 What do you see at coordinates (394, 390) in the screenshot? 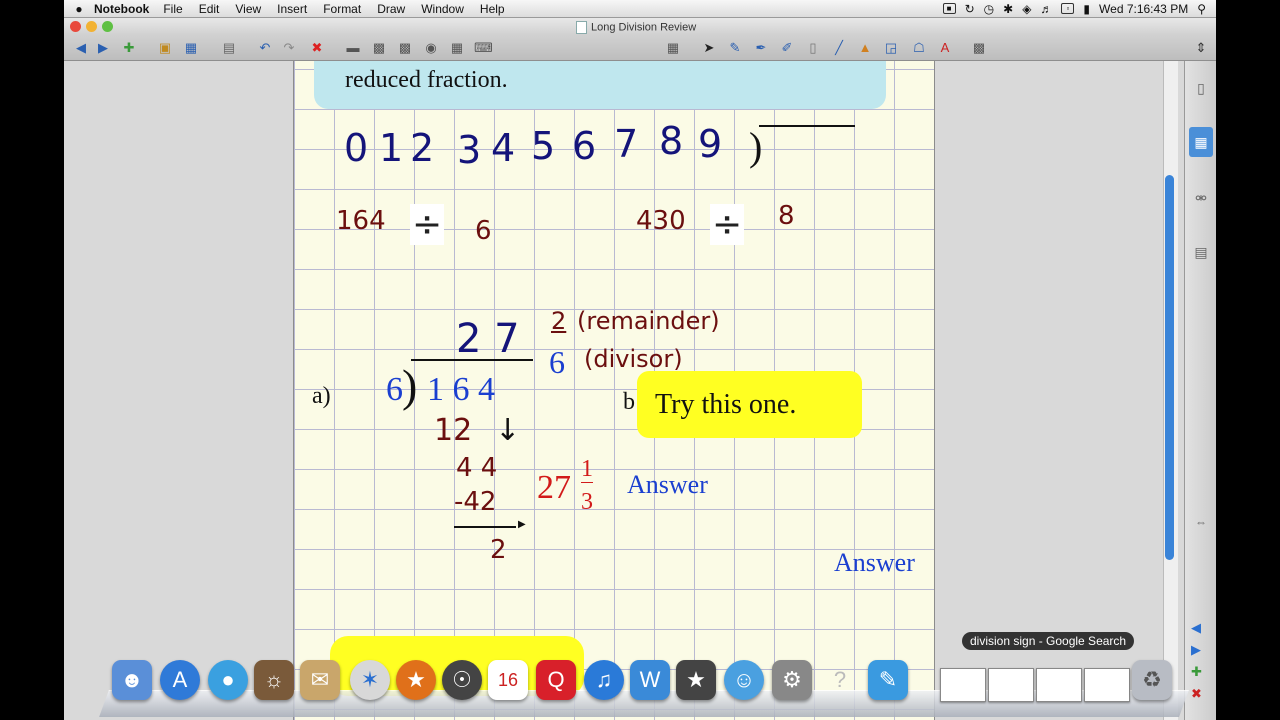
I see `work-divisor: 6` at bounding box center [394, 390].